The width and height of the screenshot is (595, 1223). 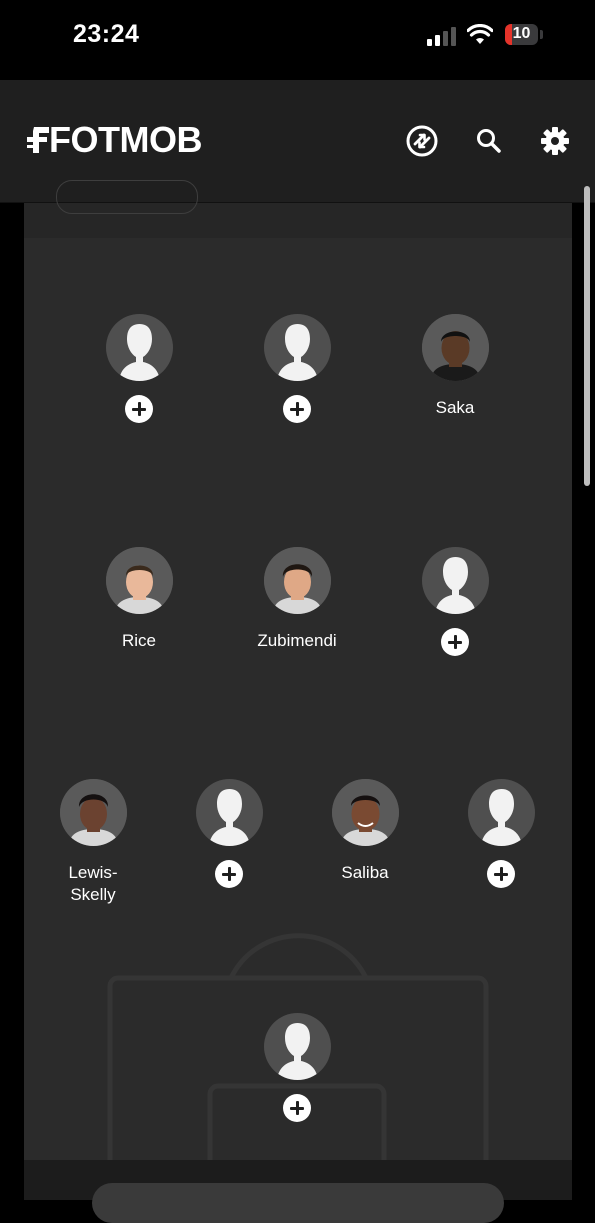 What do you see at coordinates (298, 1203) in the screenshot?
I see `bottom-action-pill` at bounding box center [298, 1203].